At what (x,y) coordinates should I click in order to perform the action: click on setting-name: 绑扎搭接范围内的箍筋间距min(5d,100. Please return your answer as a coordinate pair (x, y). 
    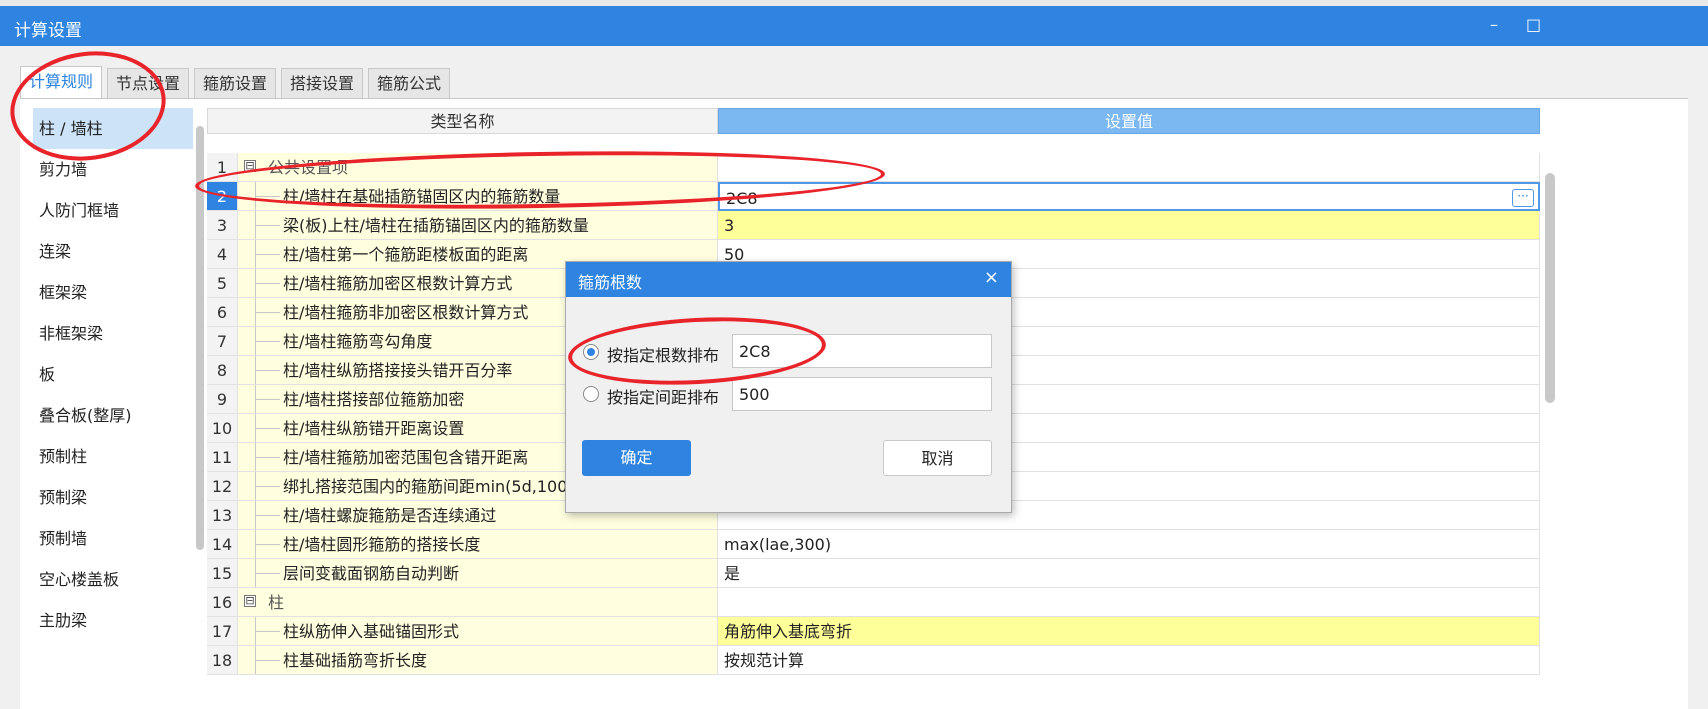
    Looking at the image, I should click on (425, 486).